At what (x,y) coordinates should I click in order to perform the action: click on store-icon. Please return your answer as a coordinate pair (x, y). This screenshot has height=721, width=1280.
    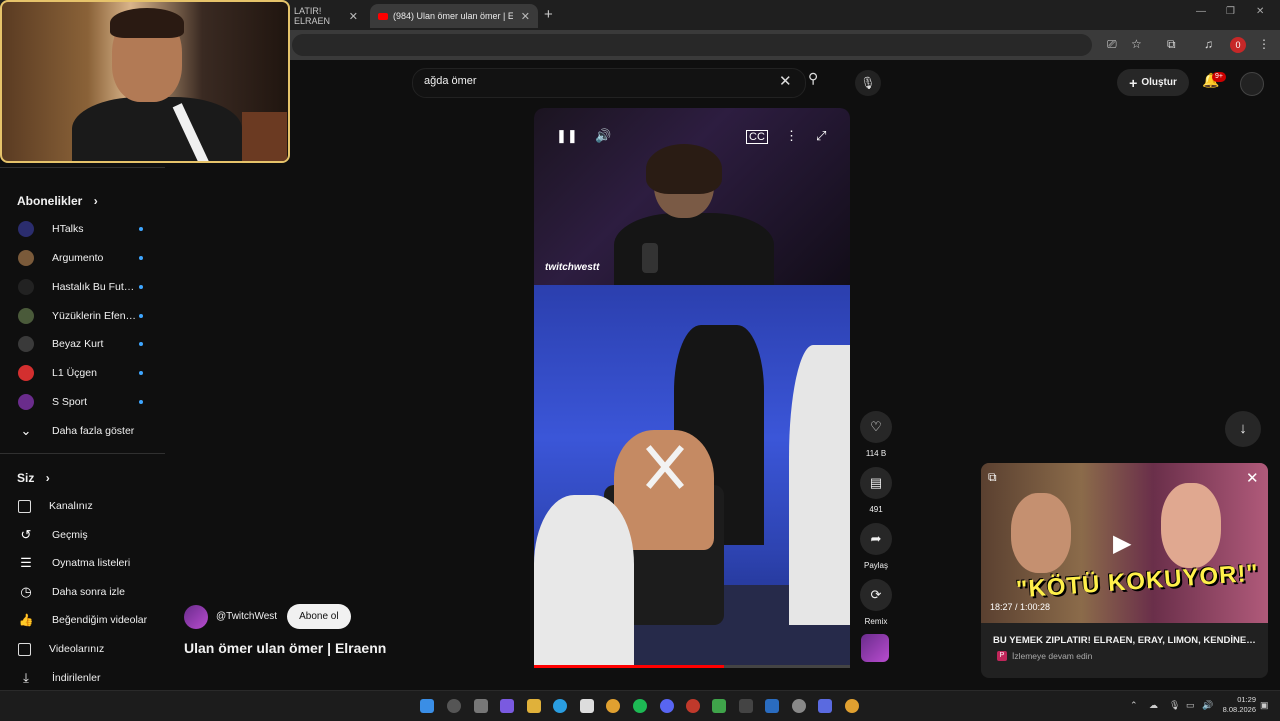
    Looking at the image, I should click on (587, 706).